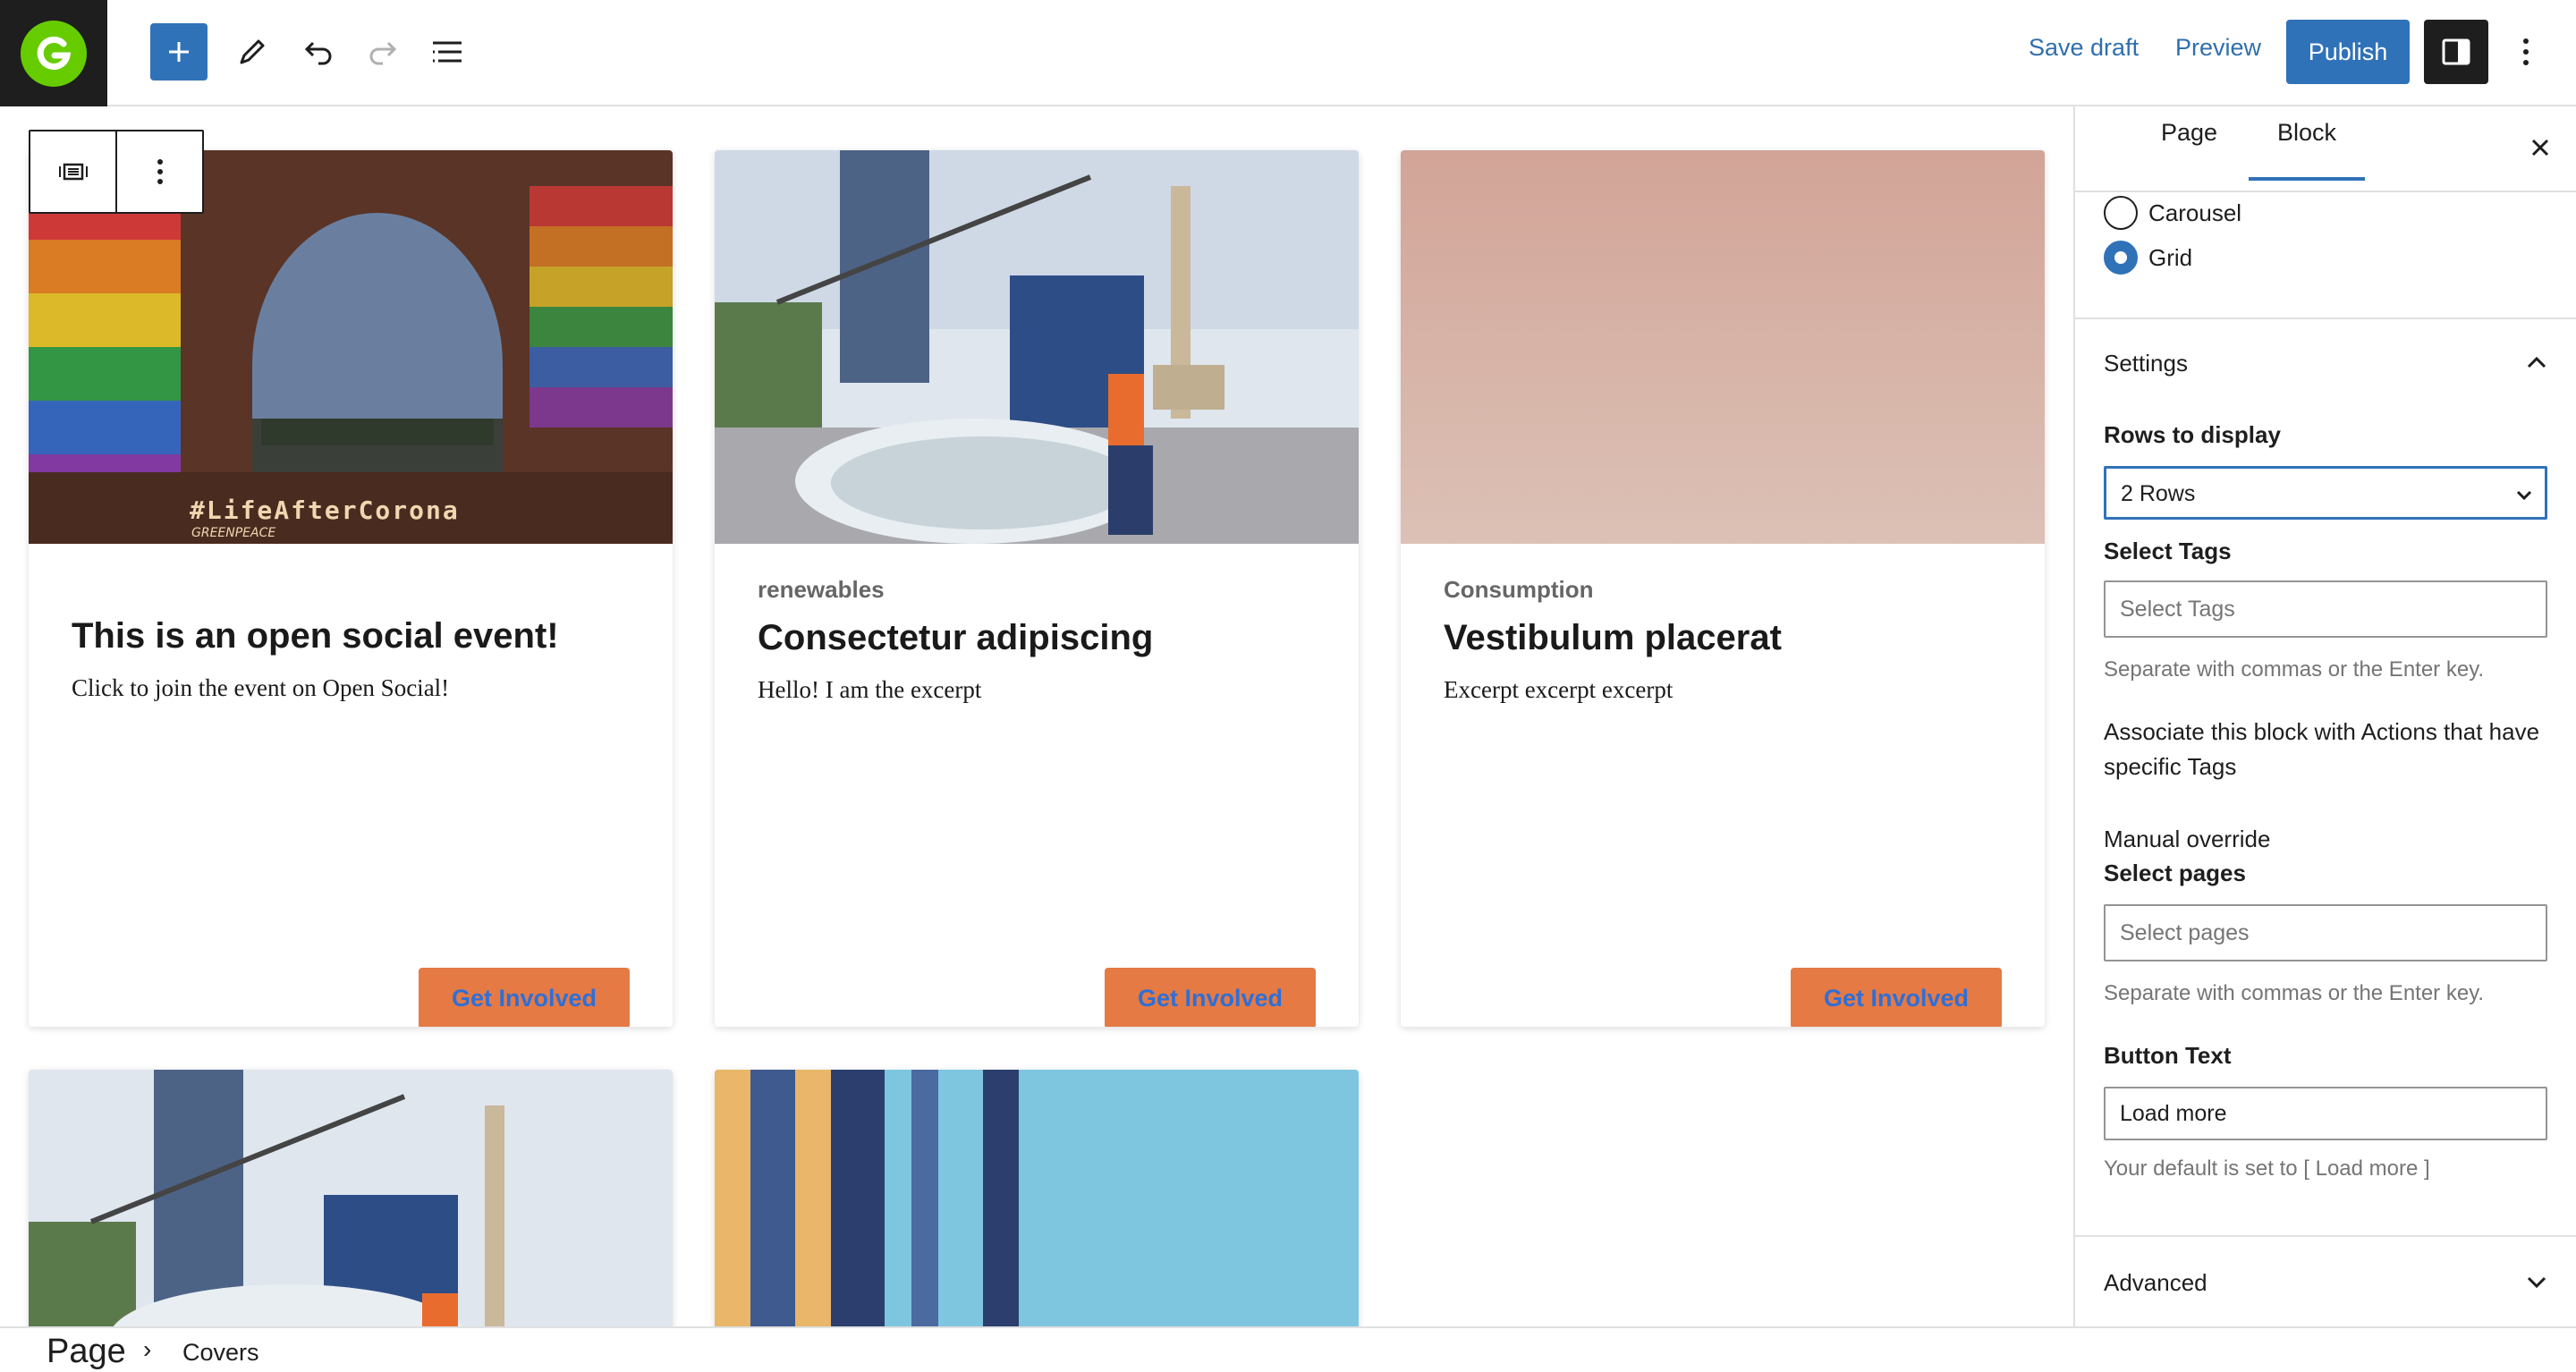 This screenshot has width=2576, height=1372. I want to click on add-block-button, so click(179, 51).